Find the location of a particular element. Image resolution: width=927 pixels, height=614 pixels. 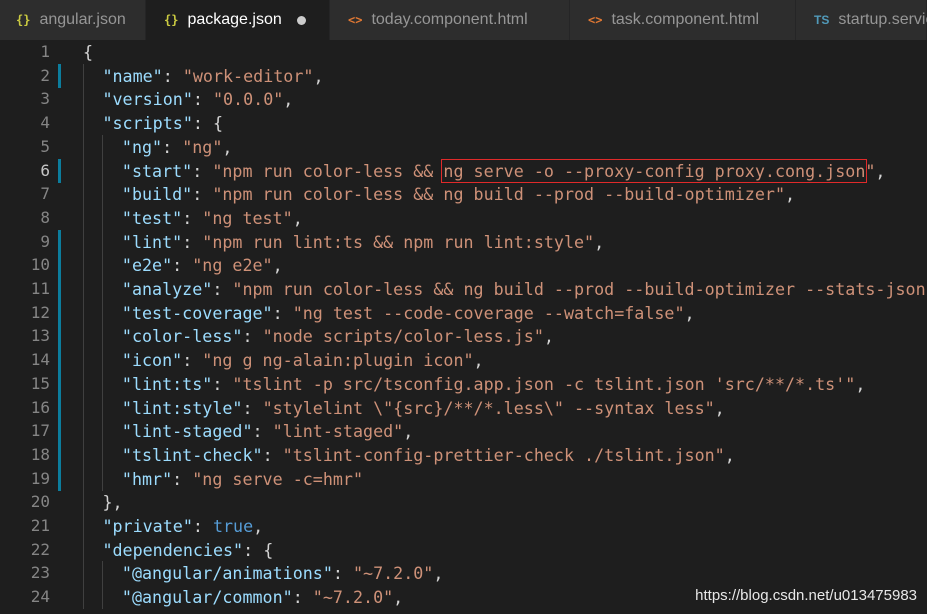

code-text: "@angular/common": "~7.2.0", is located at coordinates (262, 597).